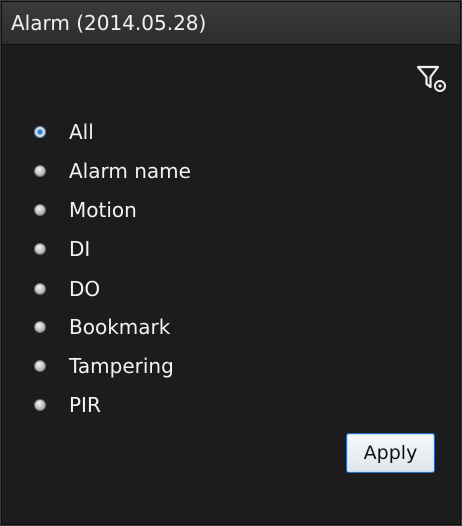 The image size is (462, 526). What do you see at coordinates (120, 327) in the screenshot?
I see `radio-option-label: Bookmark` at bounding box center [120, 327].